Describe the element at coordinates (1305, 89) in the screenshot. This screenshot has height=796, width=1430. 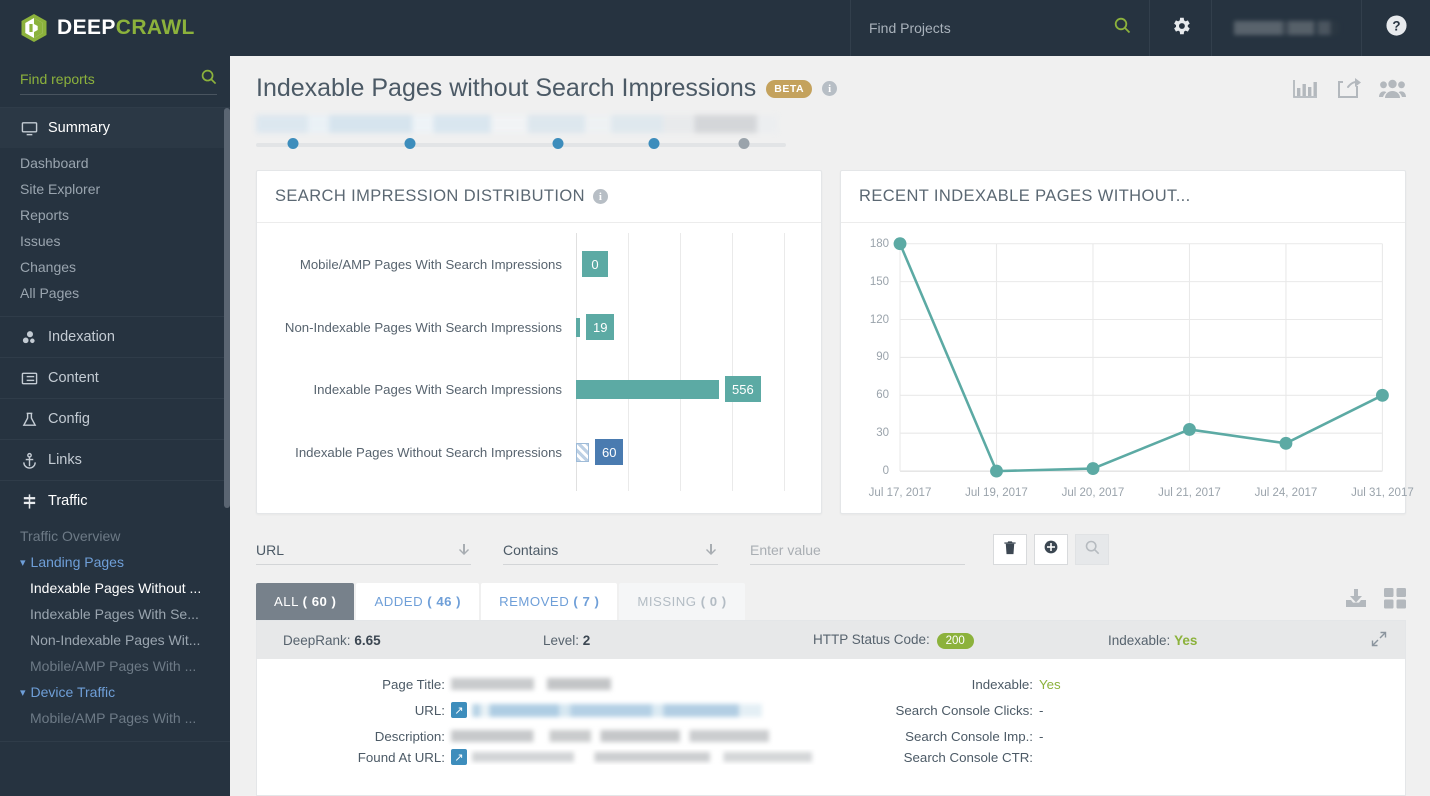
I see `chart-icon` at that location.